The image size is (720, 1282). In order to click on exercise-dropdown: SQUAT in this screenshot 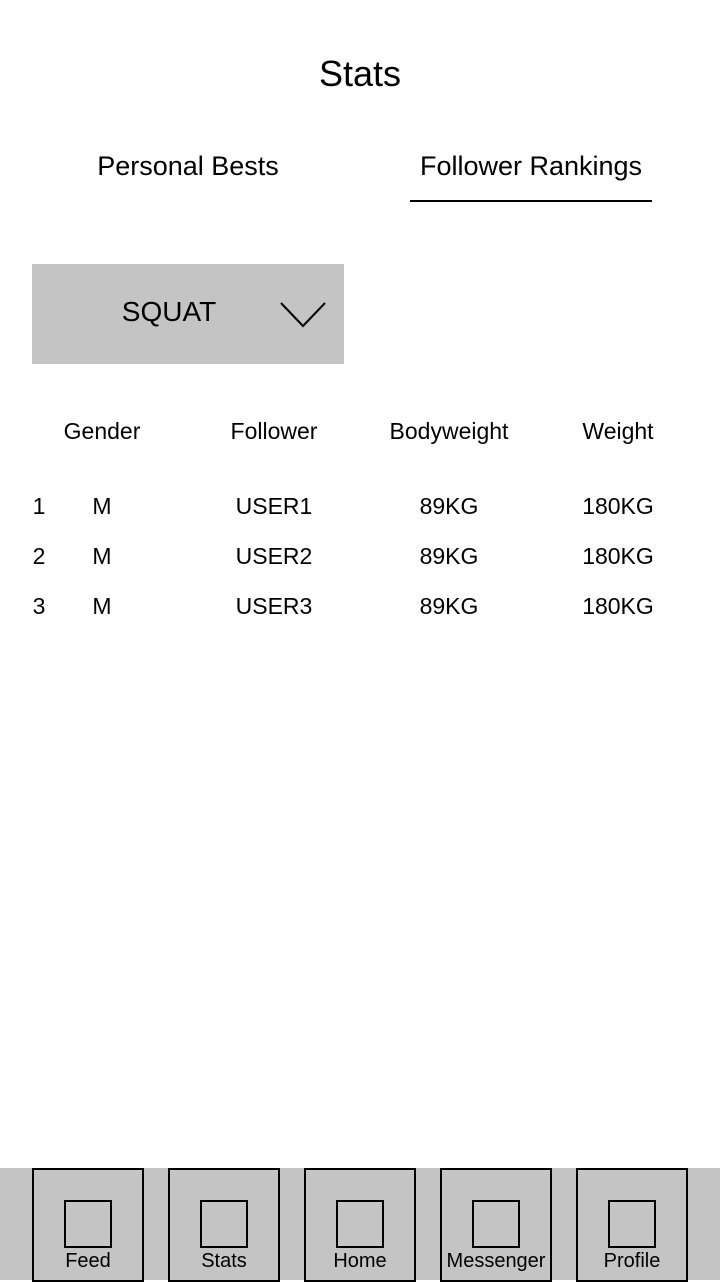, I will do `click(188, 314)`.